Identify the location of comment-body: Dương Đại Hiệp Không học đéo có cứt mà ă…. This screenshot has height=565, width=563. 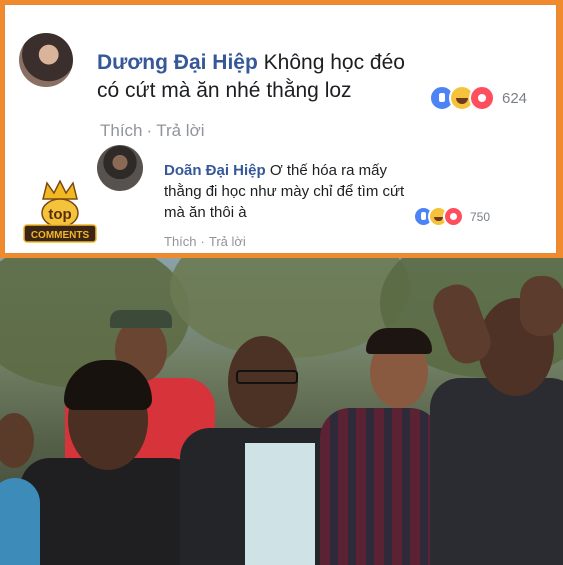
(262, 77).